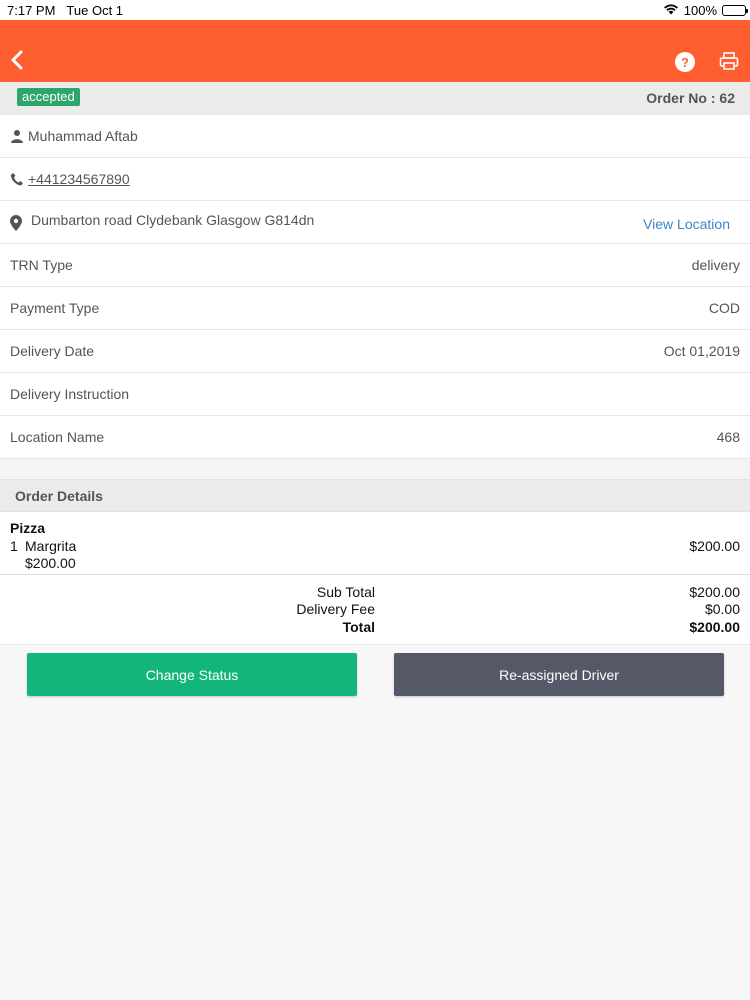 The height and width of the screenshot is (1000, 750). What do you see at coordinates (375, 469) in the screenshot?
I see `section-spacer` at bounding box center [375, 469].